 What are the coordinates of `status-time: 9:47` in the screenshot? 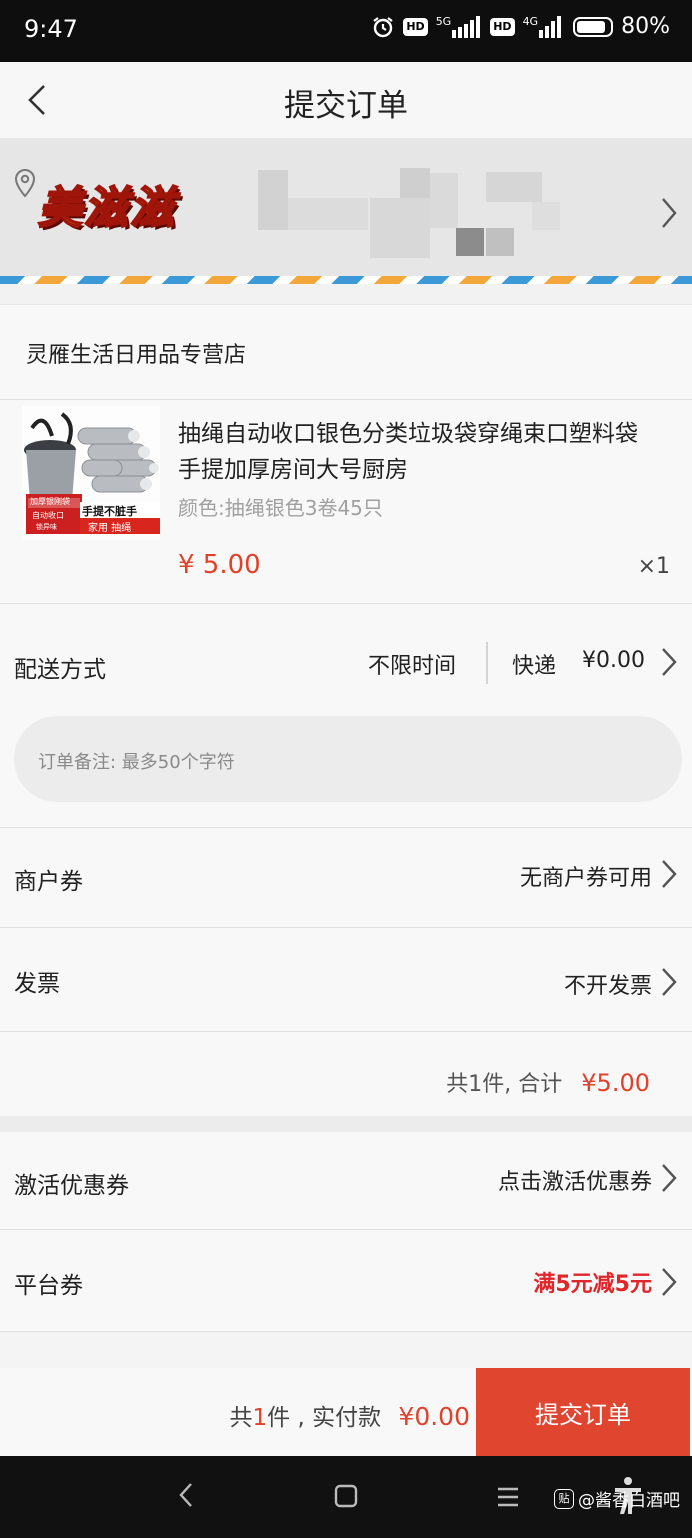 It's located at (51, 29).